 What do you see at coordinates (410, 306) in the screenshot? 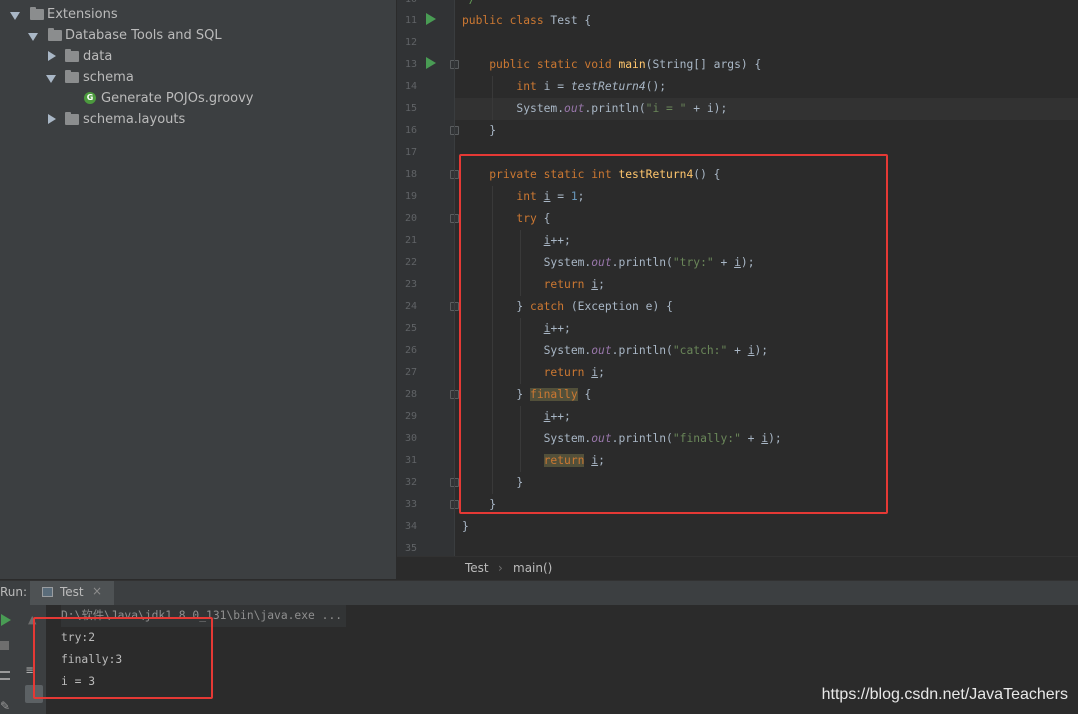
I see `line-number: 24` at bounding box center [410, 306].